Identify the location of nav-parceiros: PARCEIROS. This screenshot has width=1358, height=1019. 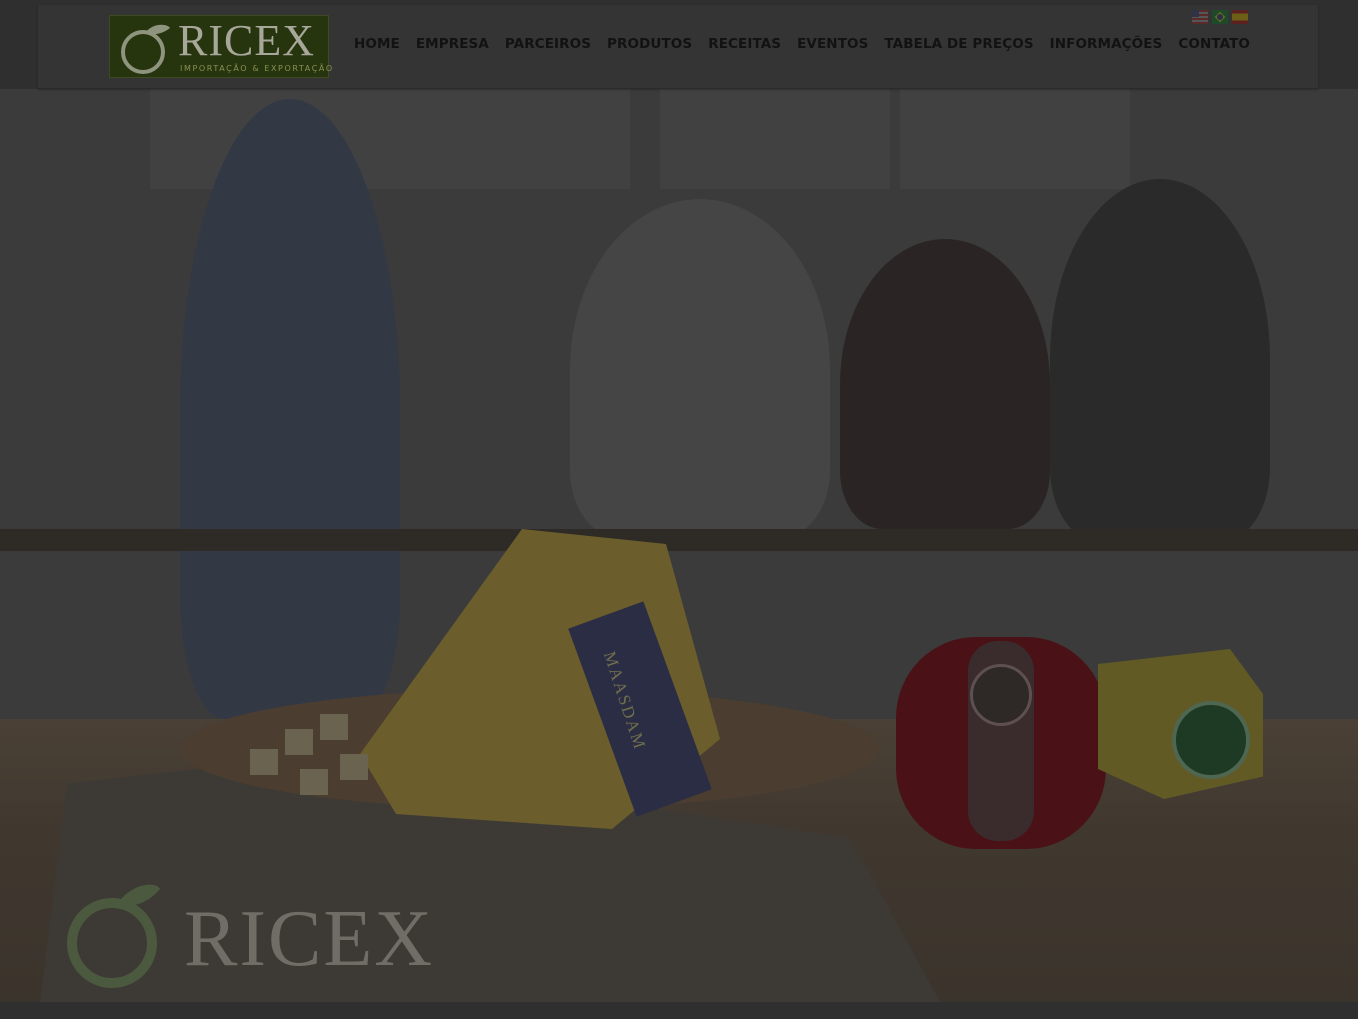
(548, 44).